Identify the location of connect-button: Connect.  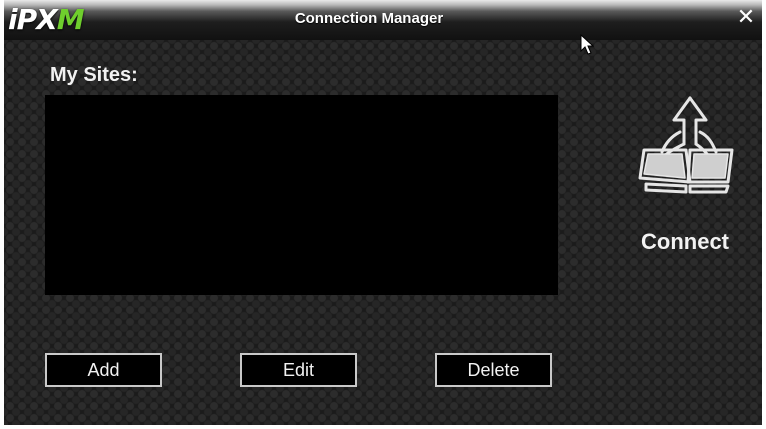
(685, 177).